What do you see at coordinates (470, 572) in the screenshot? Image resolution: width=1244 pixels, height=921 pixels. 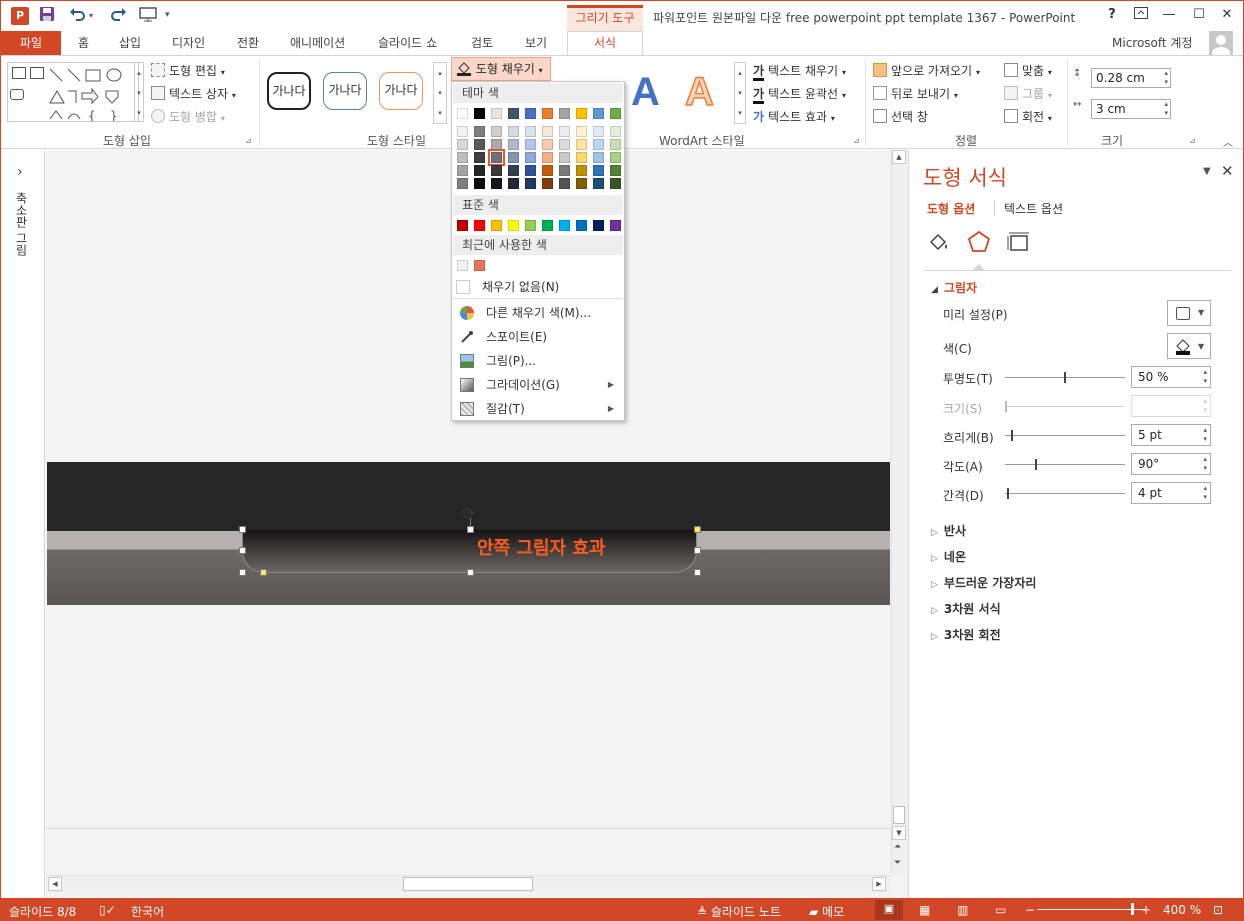 I see `resize-handle-bm` at bounding box center [470, 572].